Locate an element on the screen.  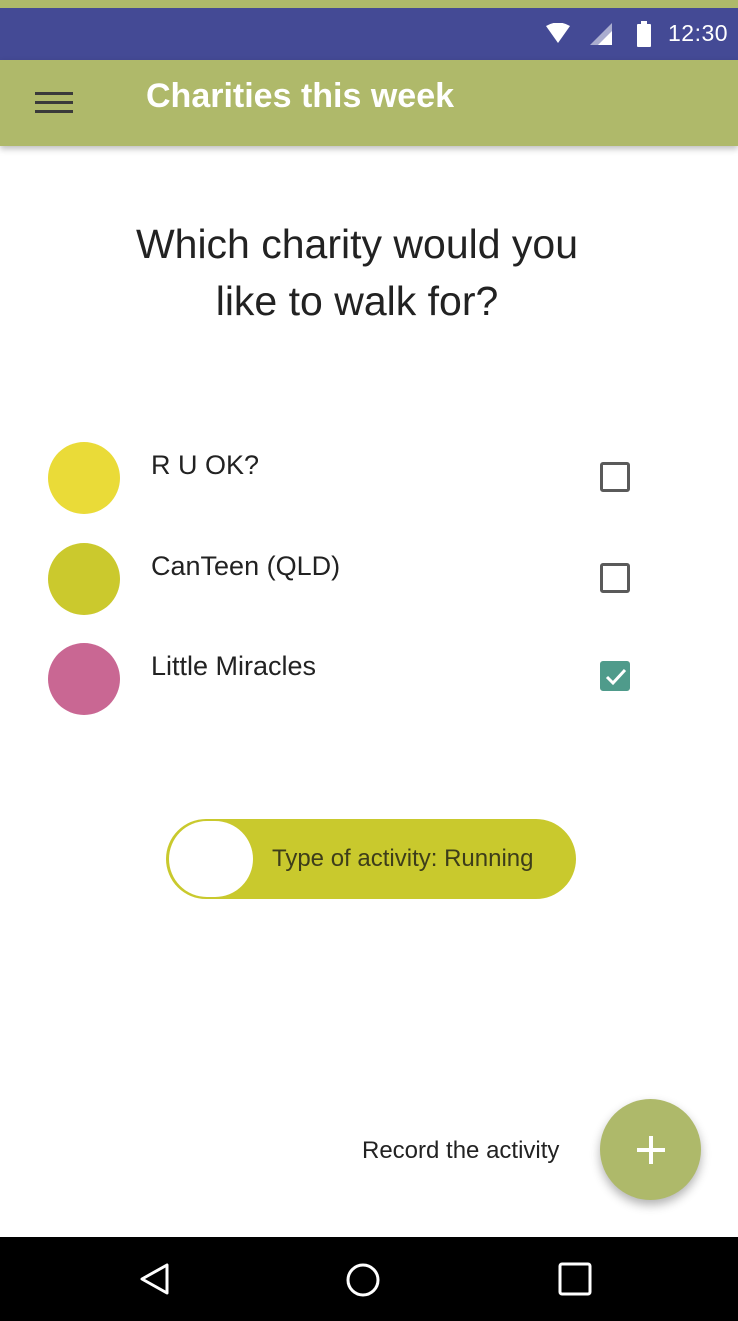
activity-type-toggle: Type of activity: Running is located at coordinates (371, 859).